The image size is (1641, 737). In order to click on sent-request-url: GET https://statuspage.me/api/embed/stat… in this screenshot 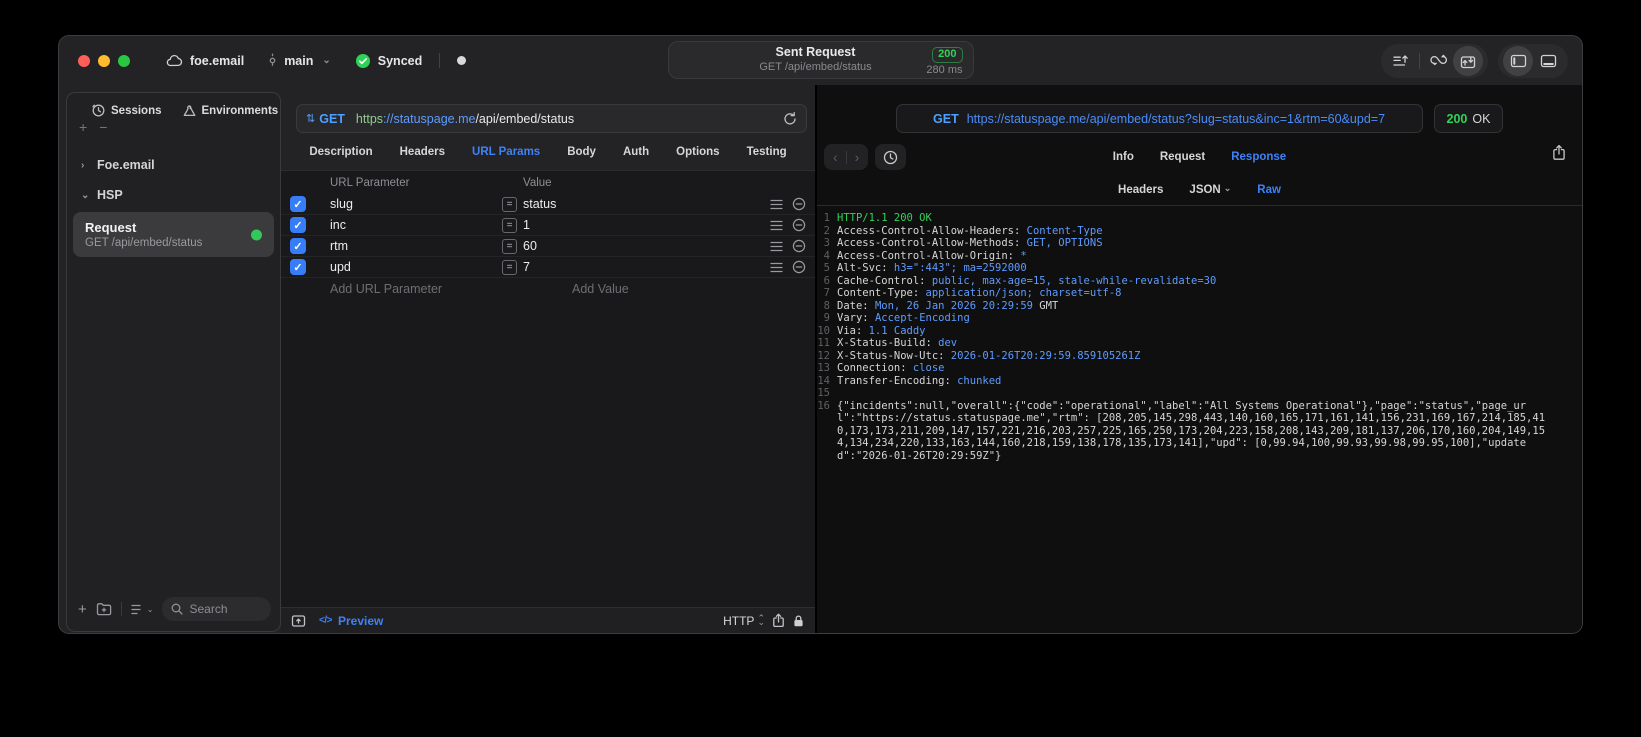, I will do `click(1159, 118)`.